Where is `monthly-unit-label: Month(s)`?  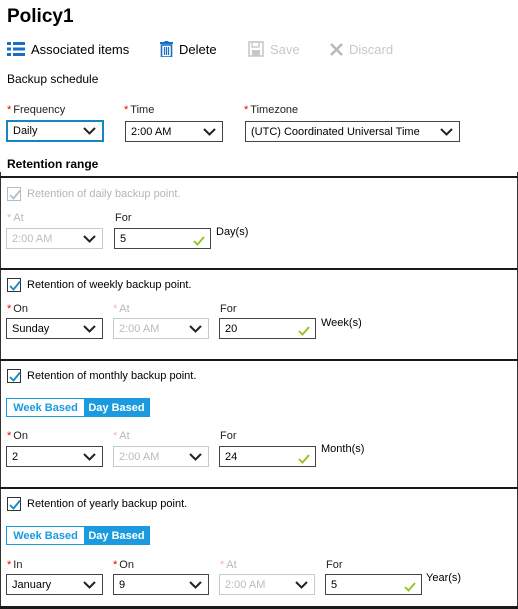
monthly-unit-label: Month(s) is located at coordinates (343, 449).